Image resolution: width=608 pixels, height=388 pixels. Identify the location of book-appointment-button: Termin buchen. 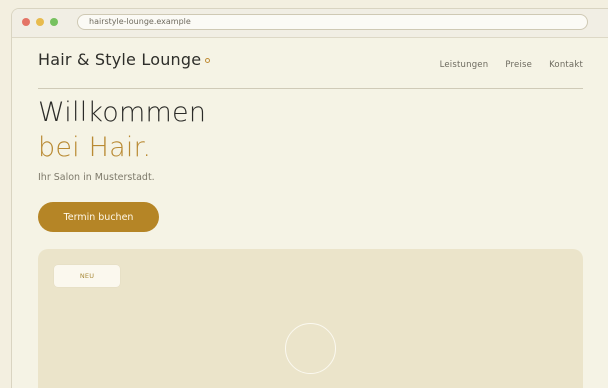
(98, 217).